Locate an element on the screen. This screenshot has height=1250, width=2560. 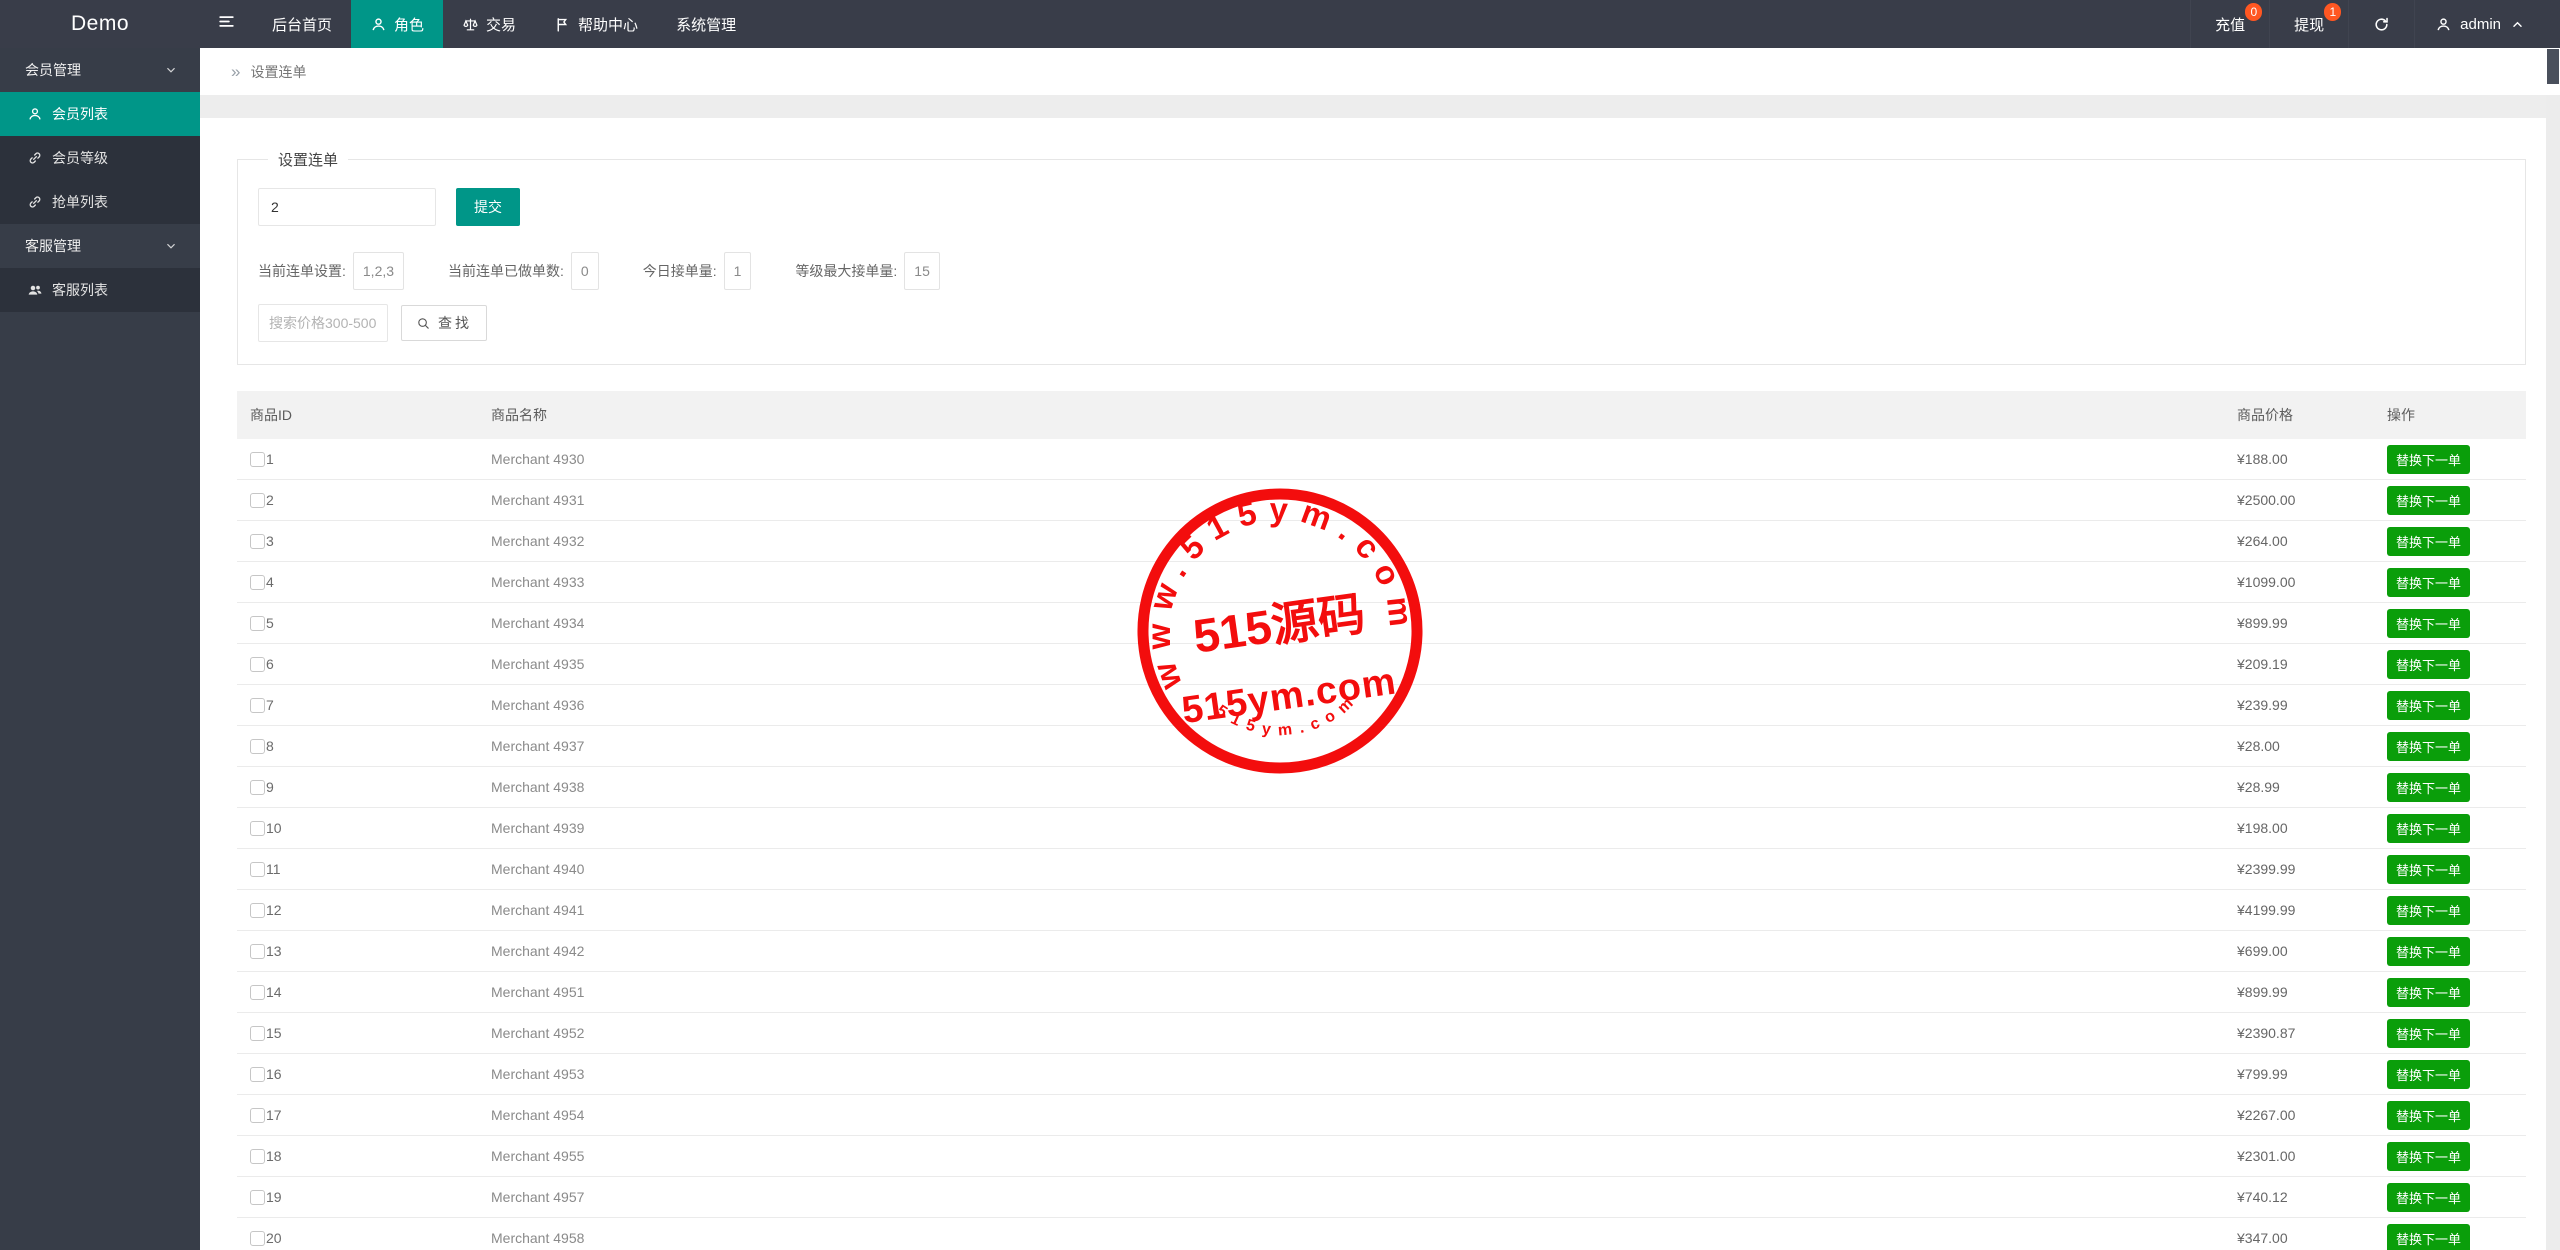
stat-item-2: 当前连单已做单数: 0 is located at coordinates (523, 271).